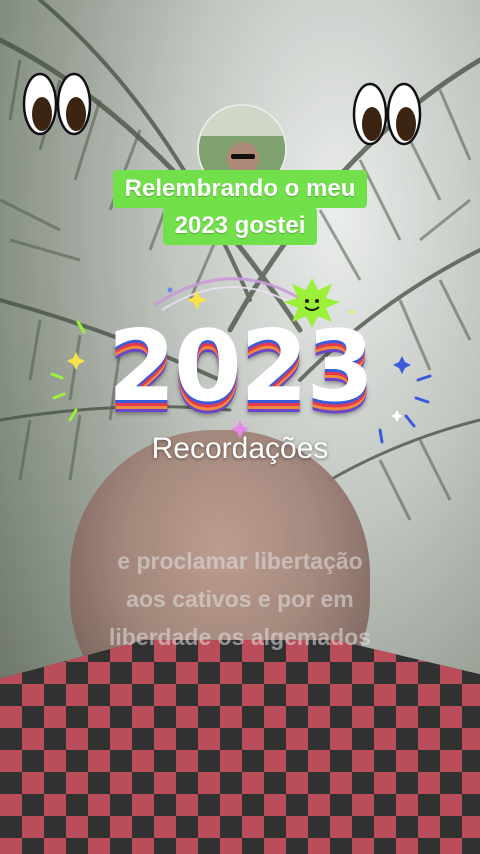  I want to click on caption-line-2: 2023 gostei, so click(240, 226).